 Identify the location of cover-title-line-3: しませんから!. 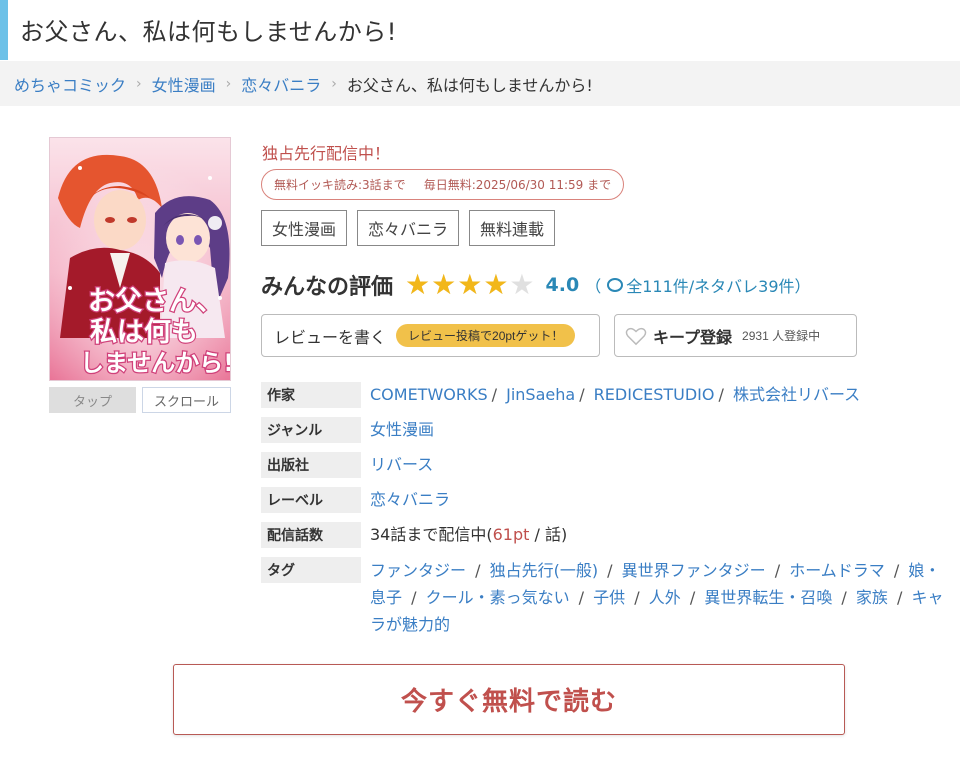
(155, 363).